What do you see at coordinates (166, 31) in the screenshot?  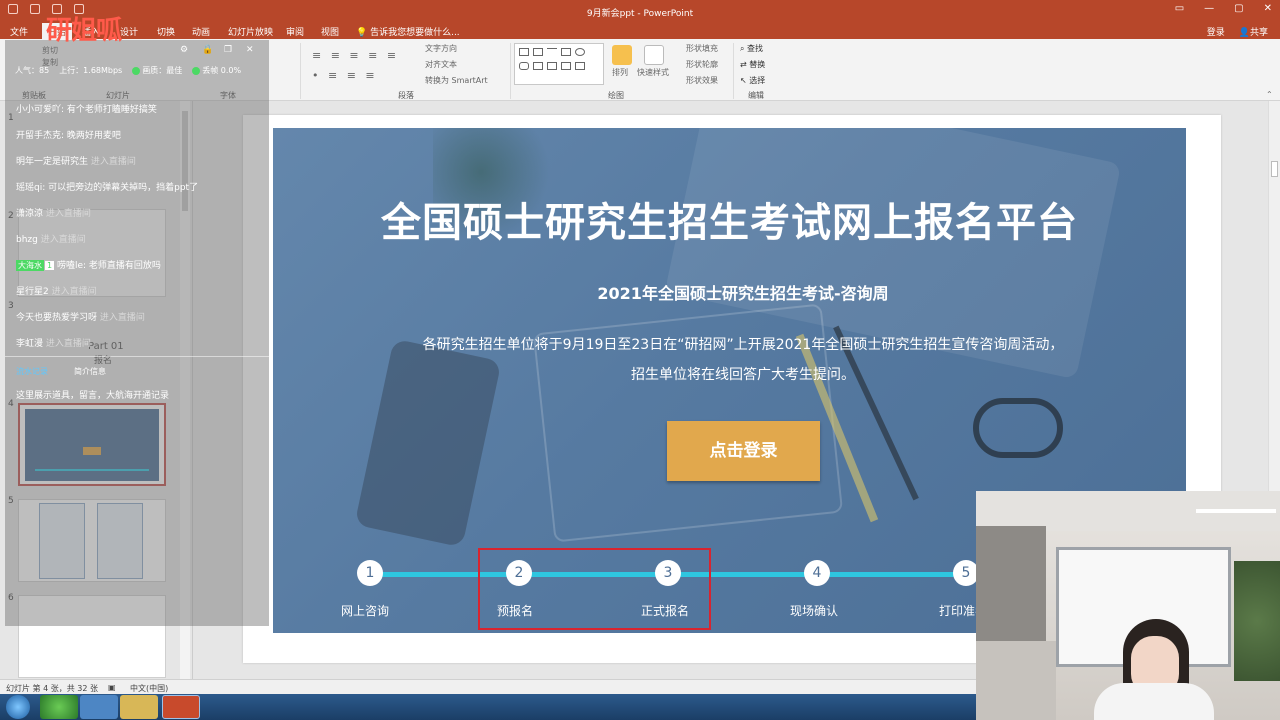 I see `tab-transitions: 切换` at bounding box center [166, 31].